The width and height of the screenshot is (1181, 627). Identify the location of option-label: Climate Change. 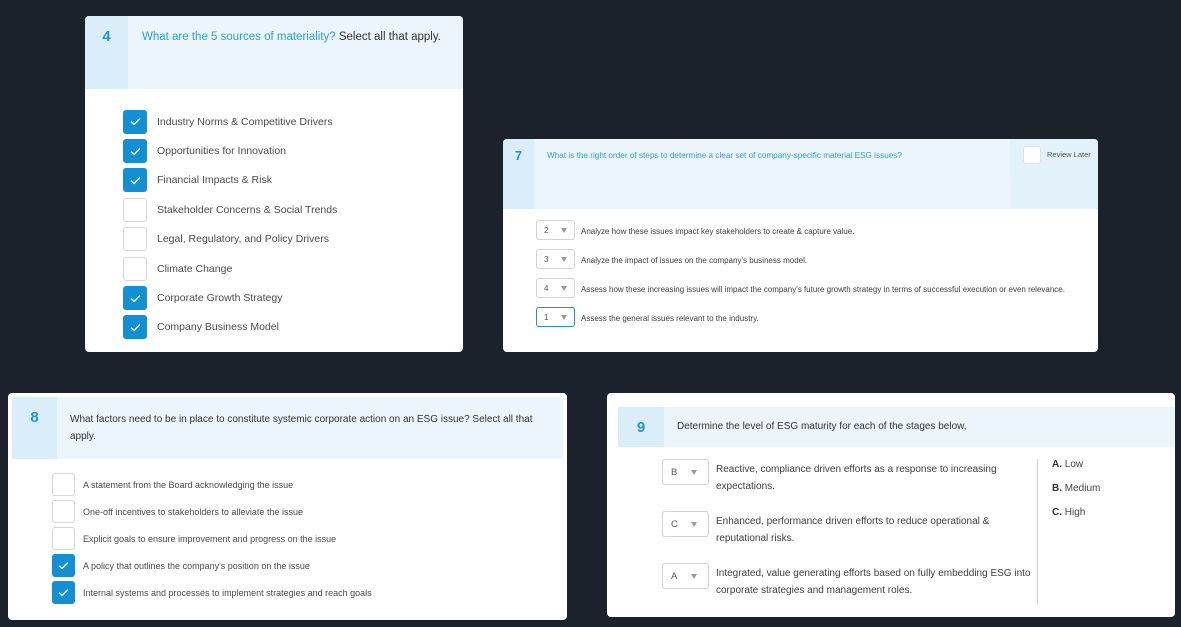
(195, 268).